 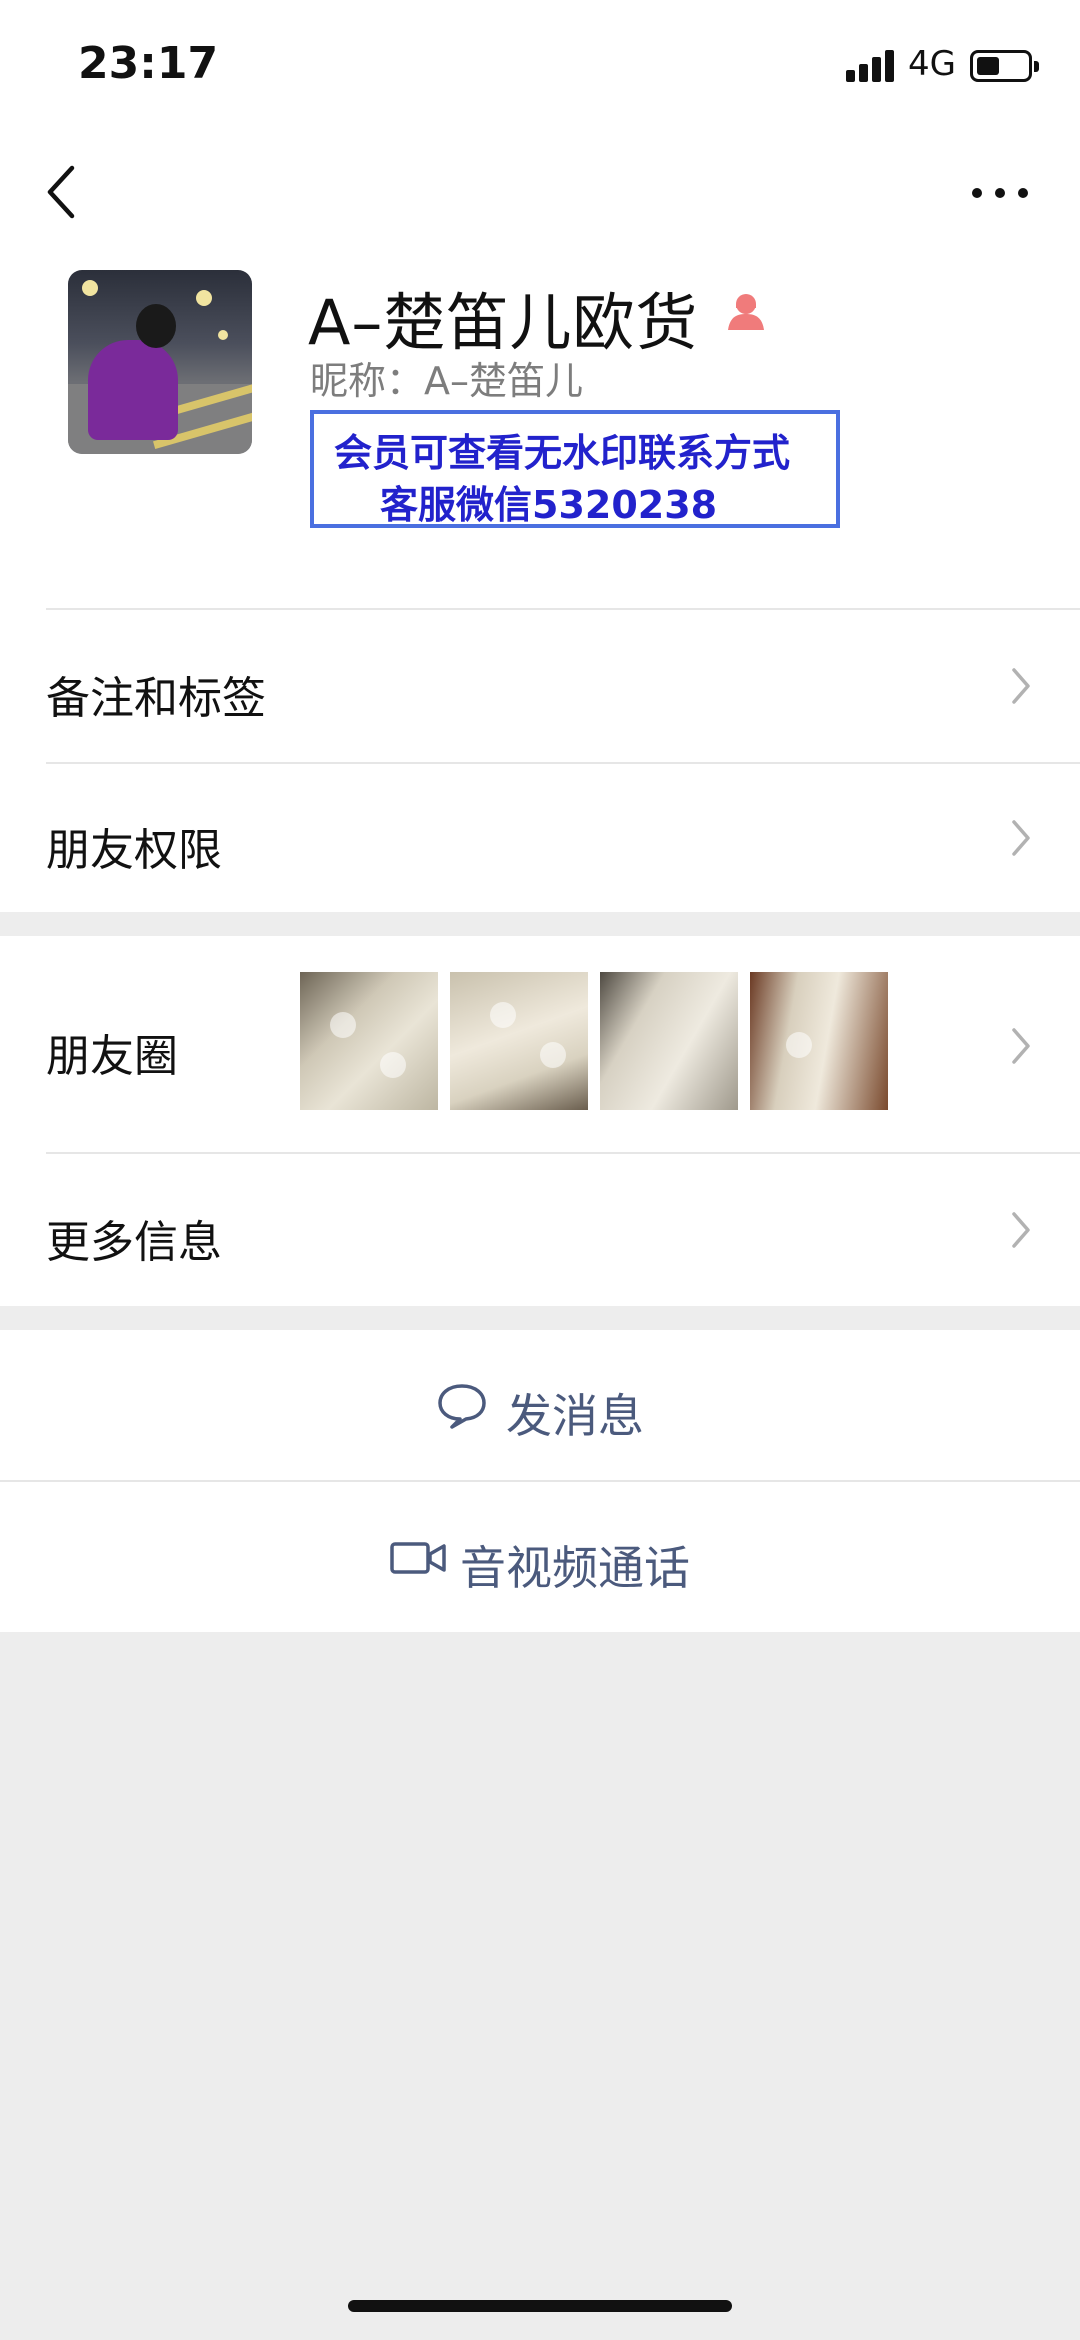 What do you see at coordinates (160, 362) in the screenshot?
I see `avatar` at bounding box center [160, 362].